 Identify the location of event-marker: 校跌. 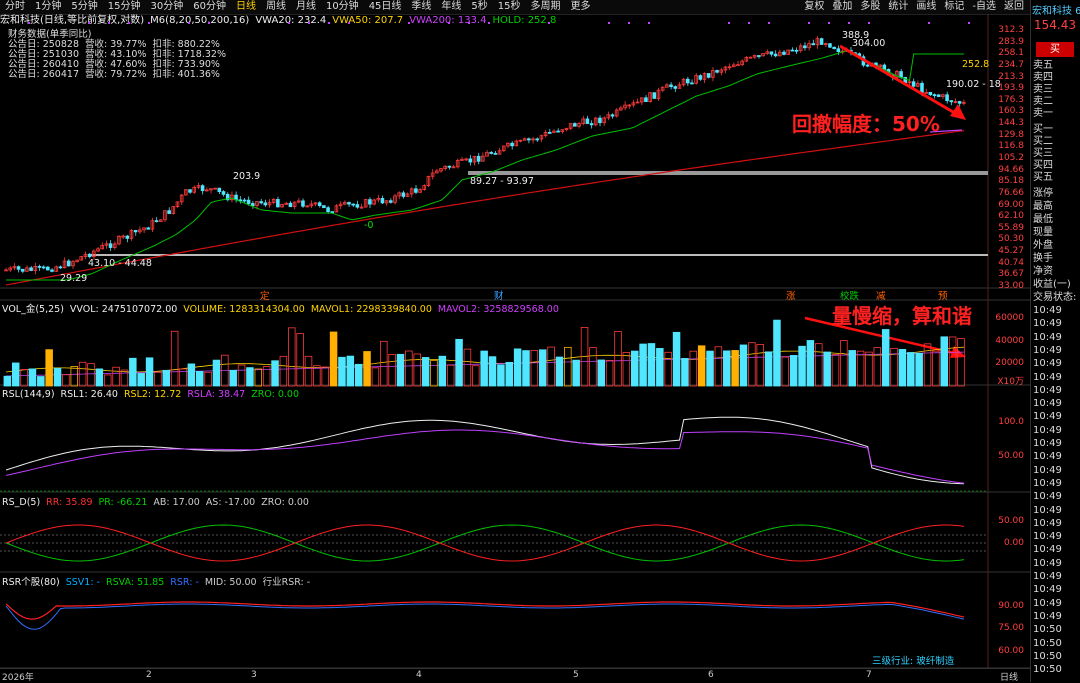
(849, 297).